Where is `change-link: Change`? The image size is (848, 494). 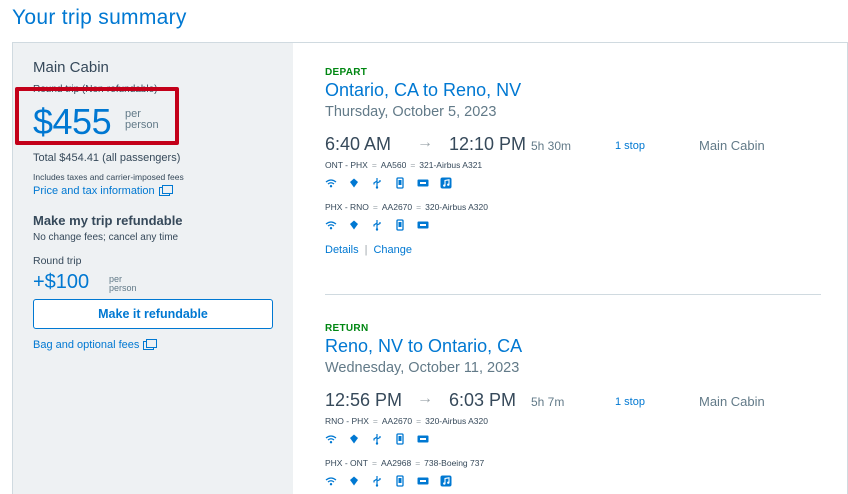
change-link: Change is located at coordinates (392, 250).